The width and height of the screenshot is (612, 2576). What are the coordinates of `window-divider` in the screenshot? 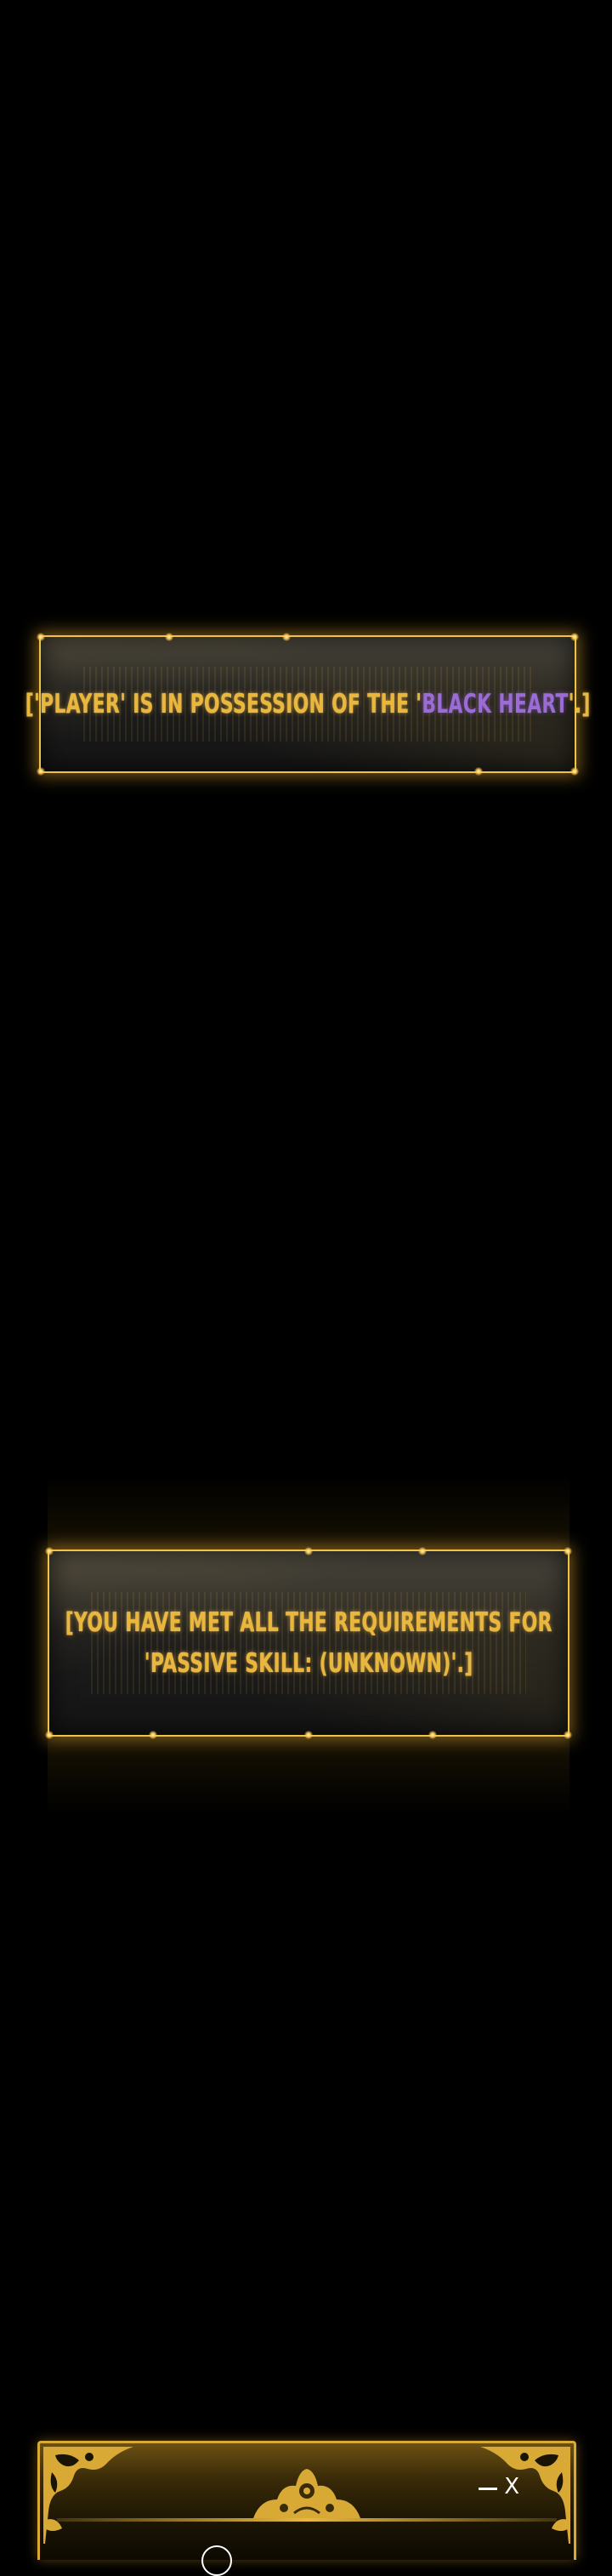 It's located at (307, 2520).